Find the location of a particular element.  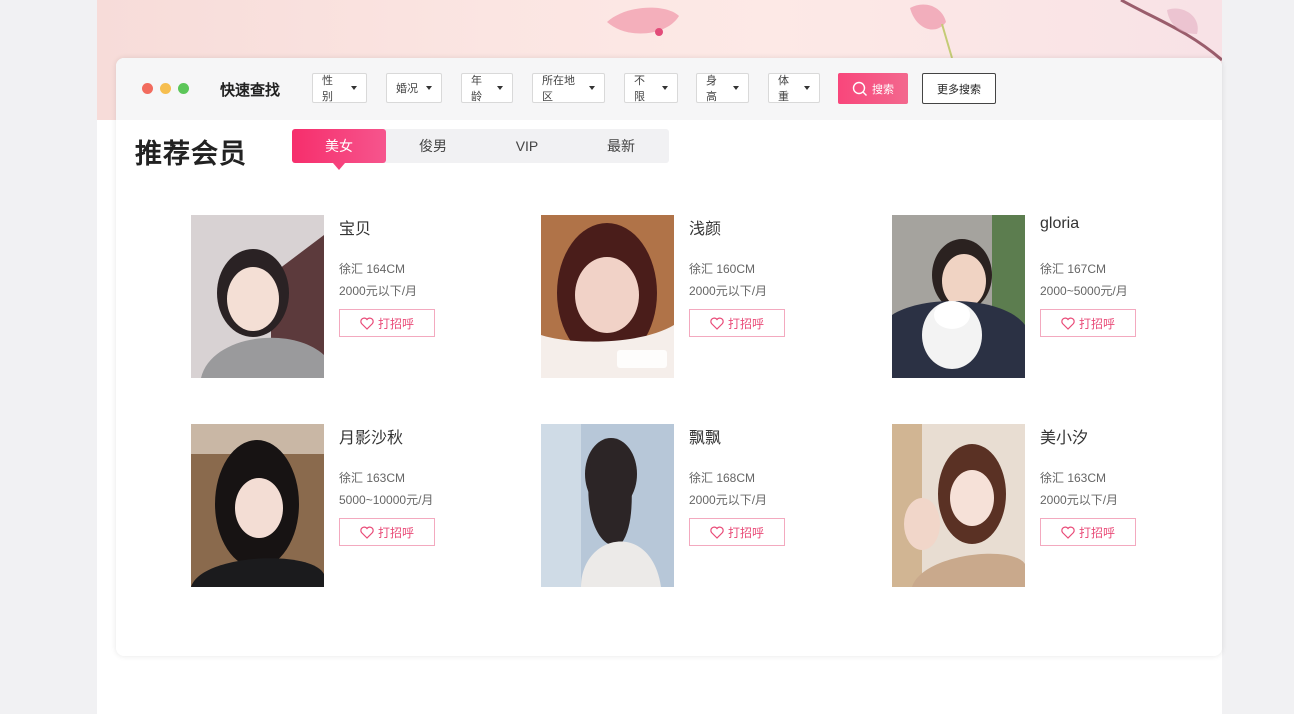

member-card: gloria 徐汇 167CM 2000~5000元/月 打招呼 is located at coordinates (1022, 297).